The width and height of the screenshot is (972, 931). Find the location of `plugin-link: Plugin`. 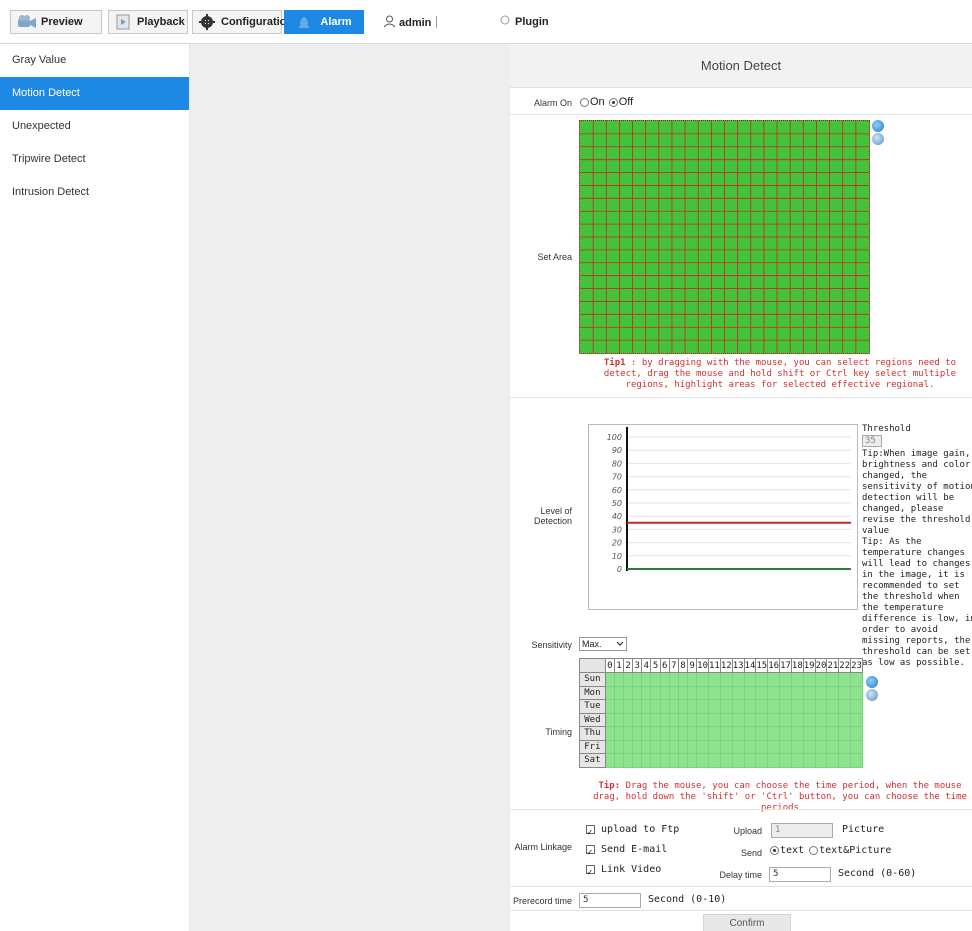

plugin-link: Plugin is located at coordinates (524, 21).